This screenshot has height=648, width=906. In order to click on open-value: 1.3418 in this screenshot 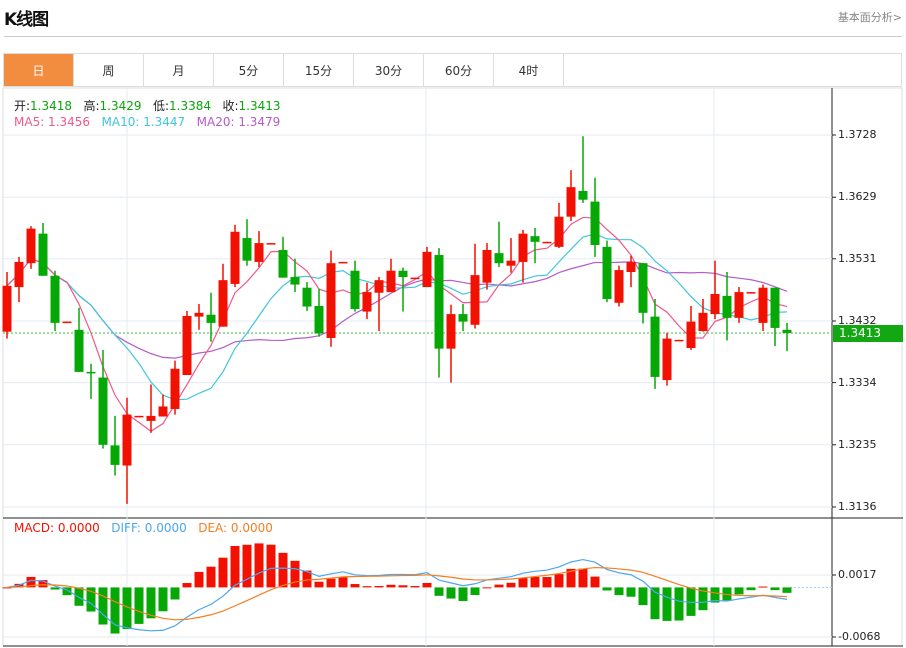, I will do `click(51, 106)`.